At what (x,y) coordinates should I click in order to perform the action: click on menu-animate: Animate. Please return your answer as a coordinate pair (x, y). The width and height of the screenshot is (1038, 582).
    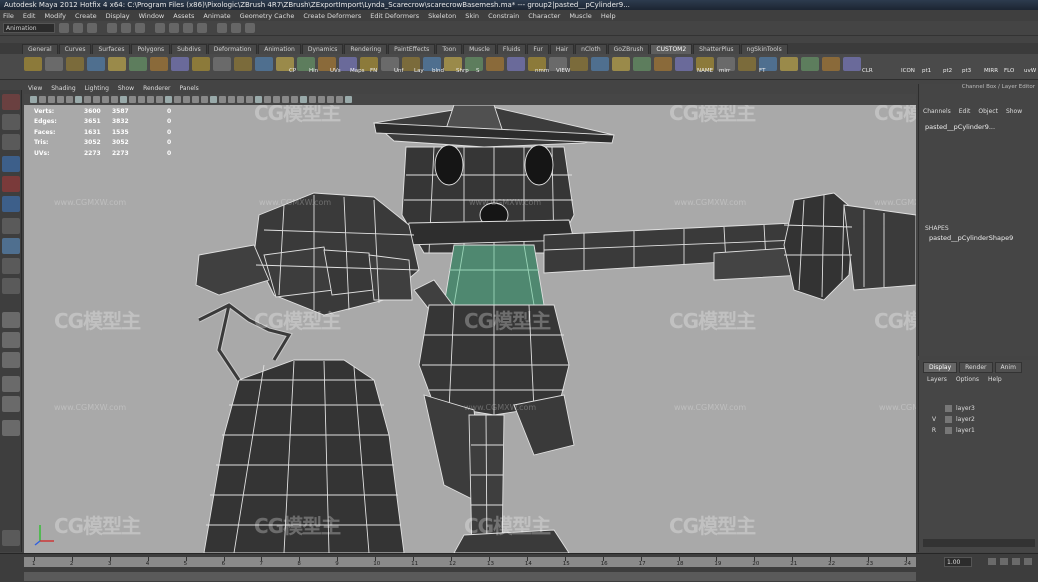
    Looking at the image, I should click on (216, 16).